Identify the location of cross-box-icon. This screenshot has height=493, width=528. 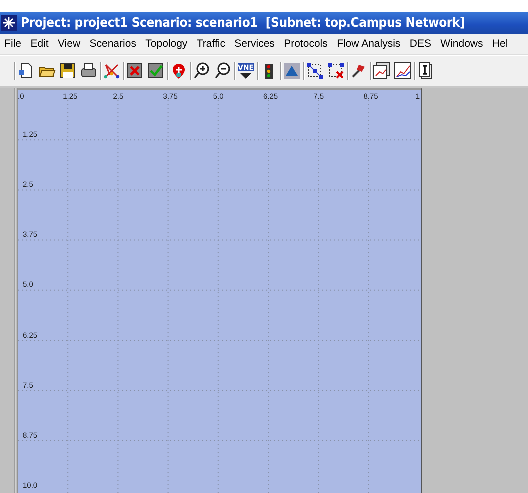
(135, 71).